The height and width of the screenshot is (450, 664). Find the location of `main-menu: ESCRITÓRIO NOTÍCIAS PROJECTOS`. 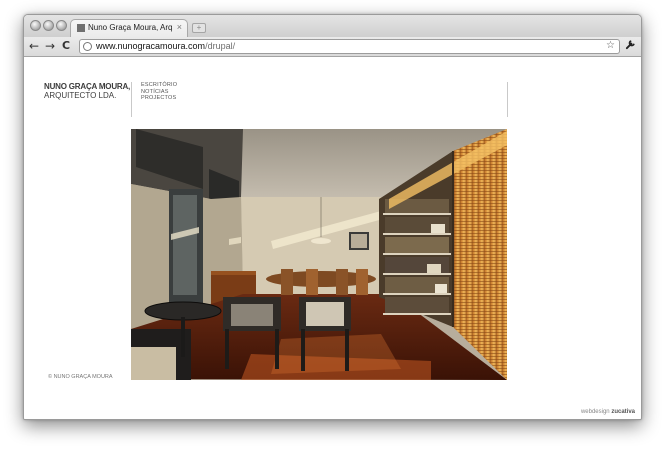

main-menu: ESCRITÓRIO NOTÍCIAS PROJECTOS is located at coordinates (159, 92).